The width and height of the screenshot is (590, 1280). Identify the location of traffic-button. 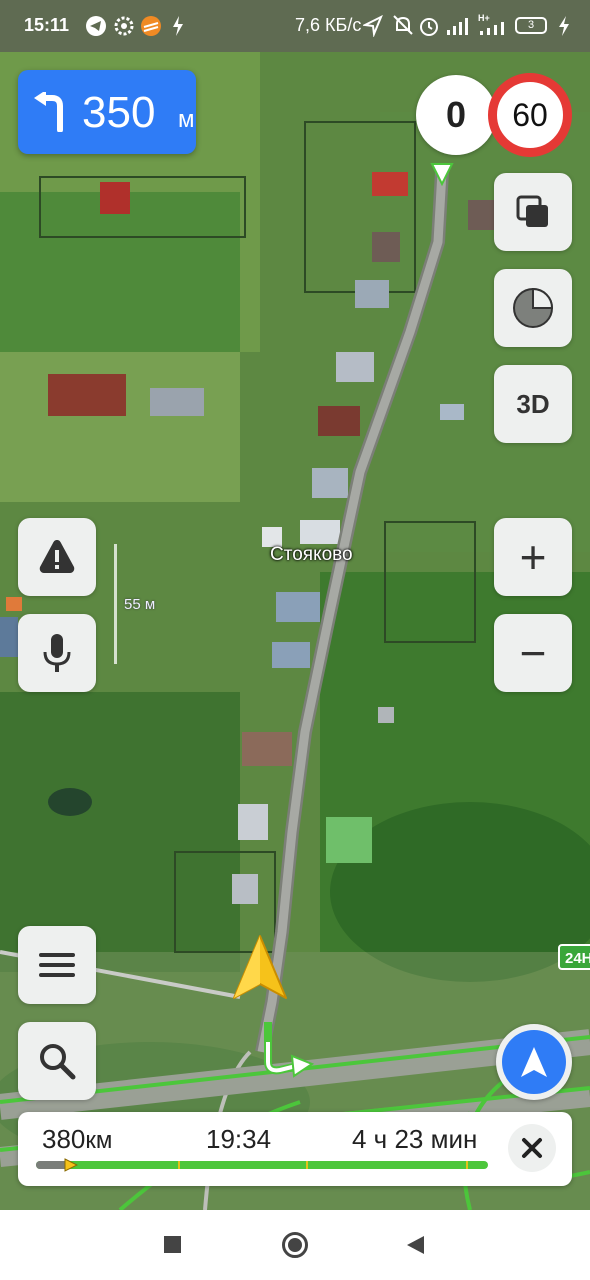
(533, 308).